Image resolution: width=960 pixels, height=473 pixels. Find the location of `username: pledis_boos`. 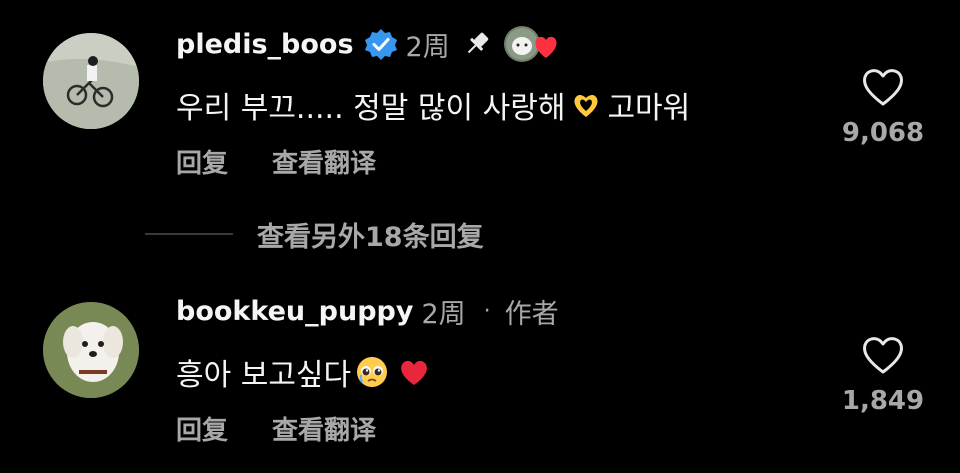

username: pledis_boos is located at coordinates (265, 44).